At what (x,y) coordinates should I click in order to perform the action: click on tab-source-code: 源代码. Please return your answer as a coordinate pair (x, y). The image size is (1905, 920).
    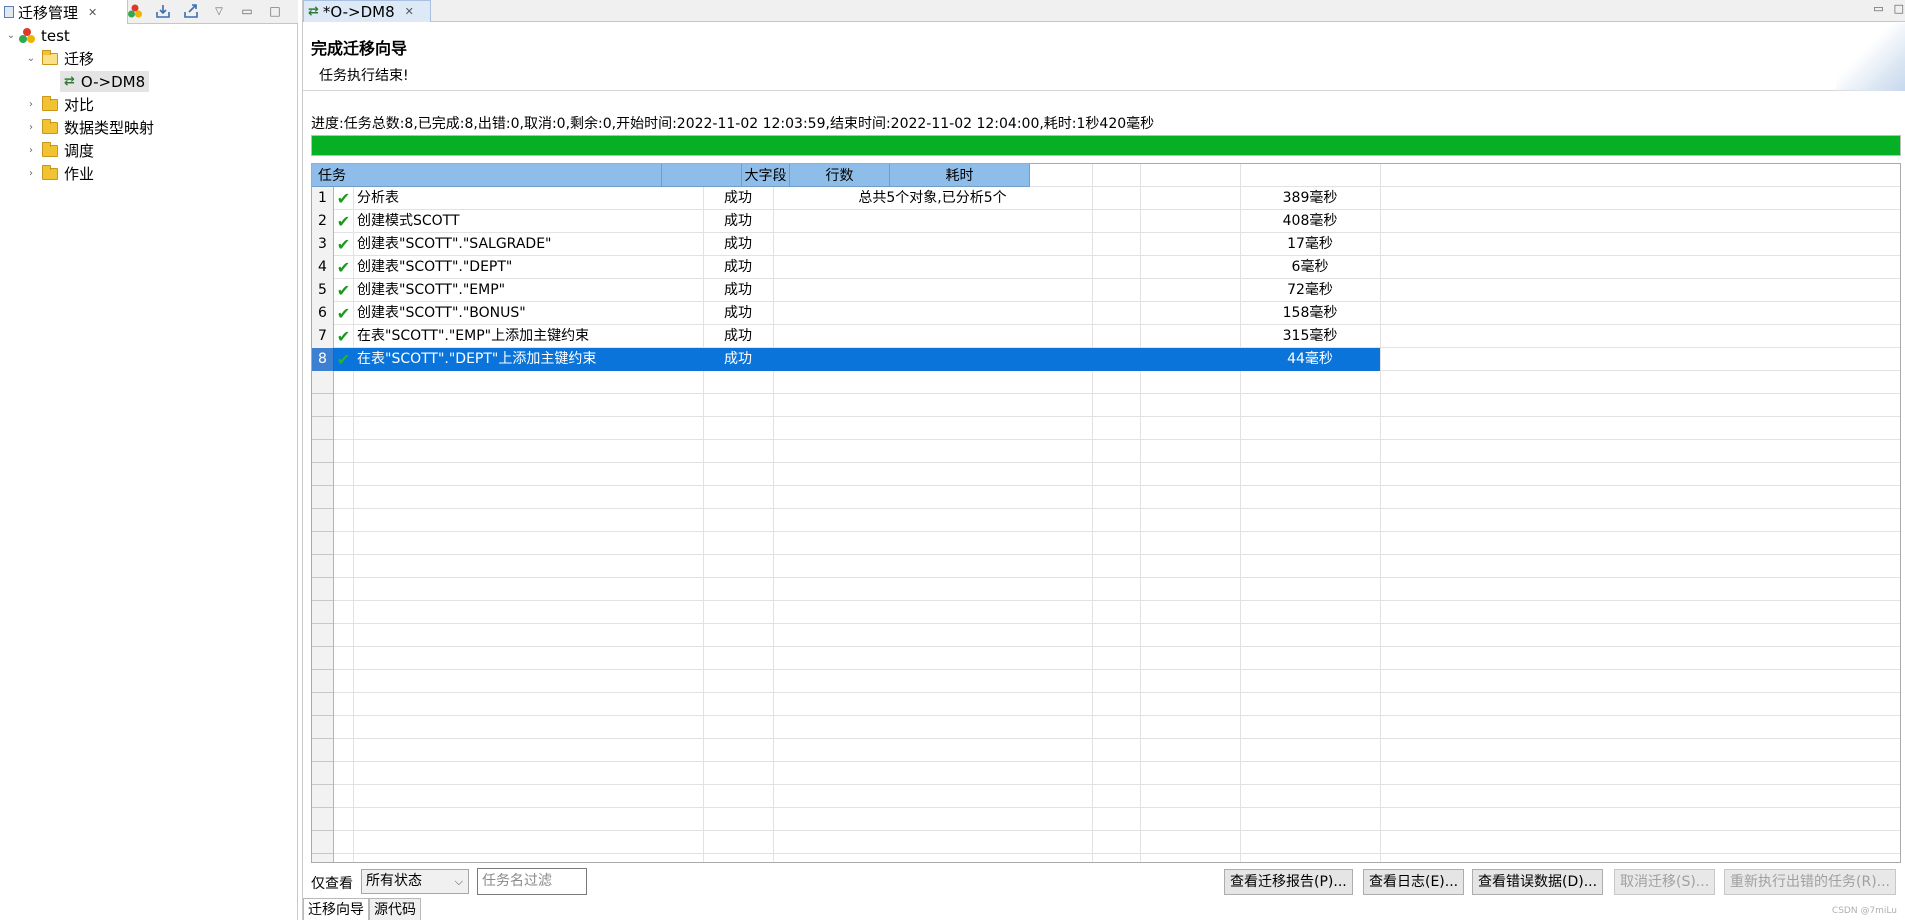
    Looking at the image, I should click on (395, 909).